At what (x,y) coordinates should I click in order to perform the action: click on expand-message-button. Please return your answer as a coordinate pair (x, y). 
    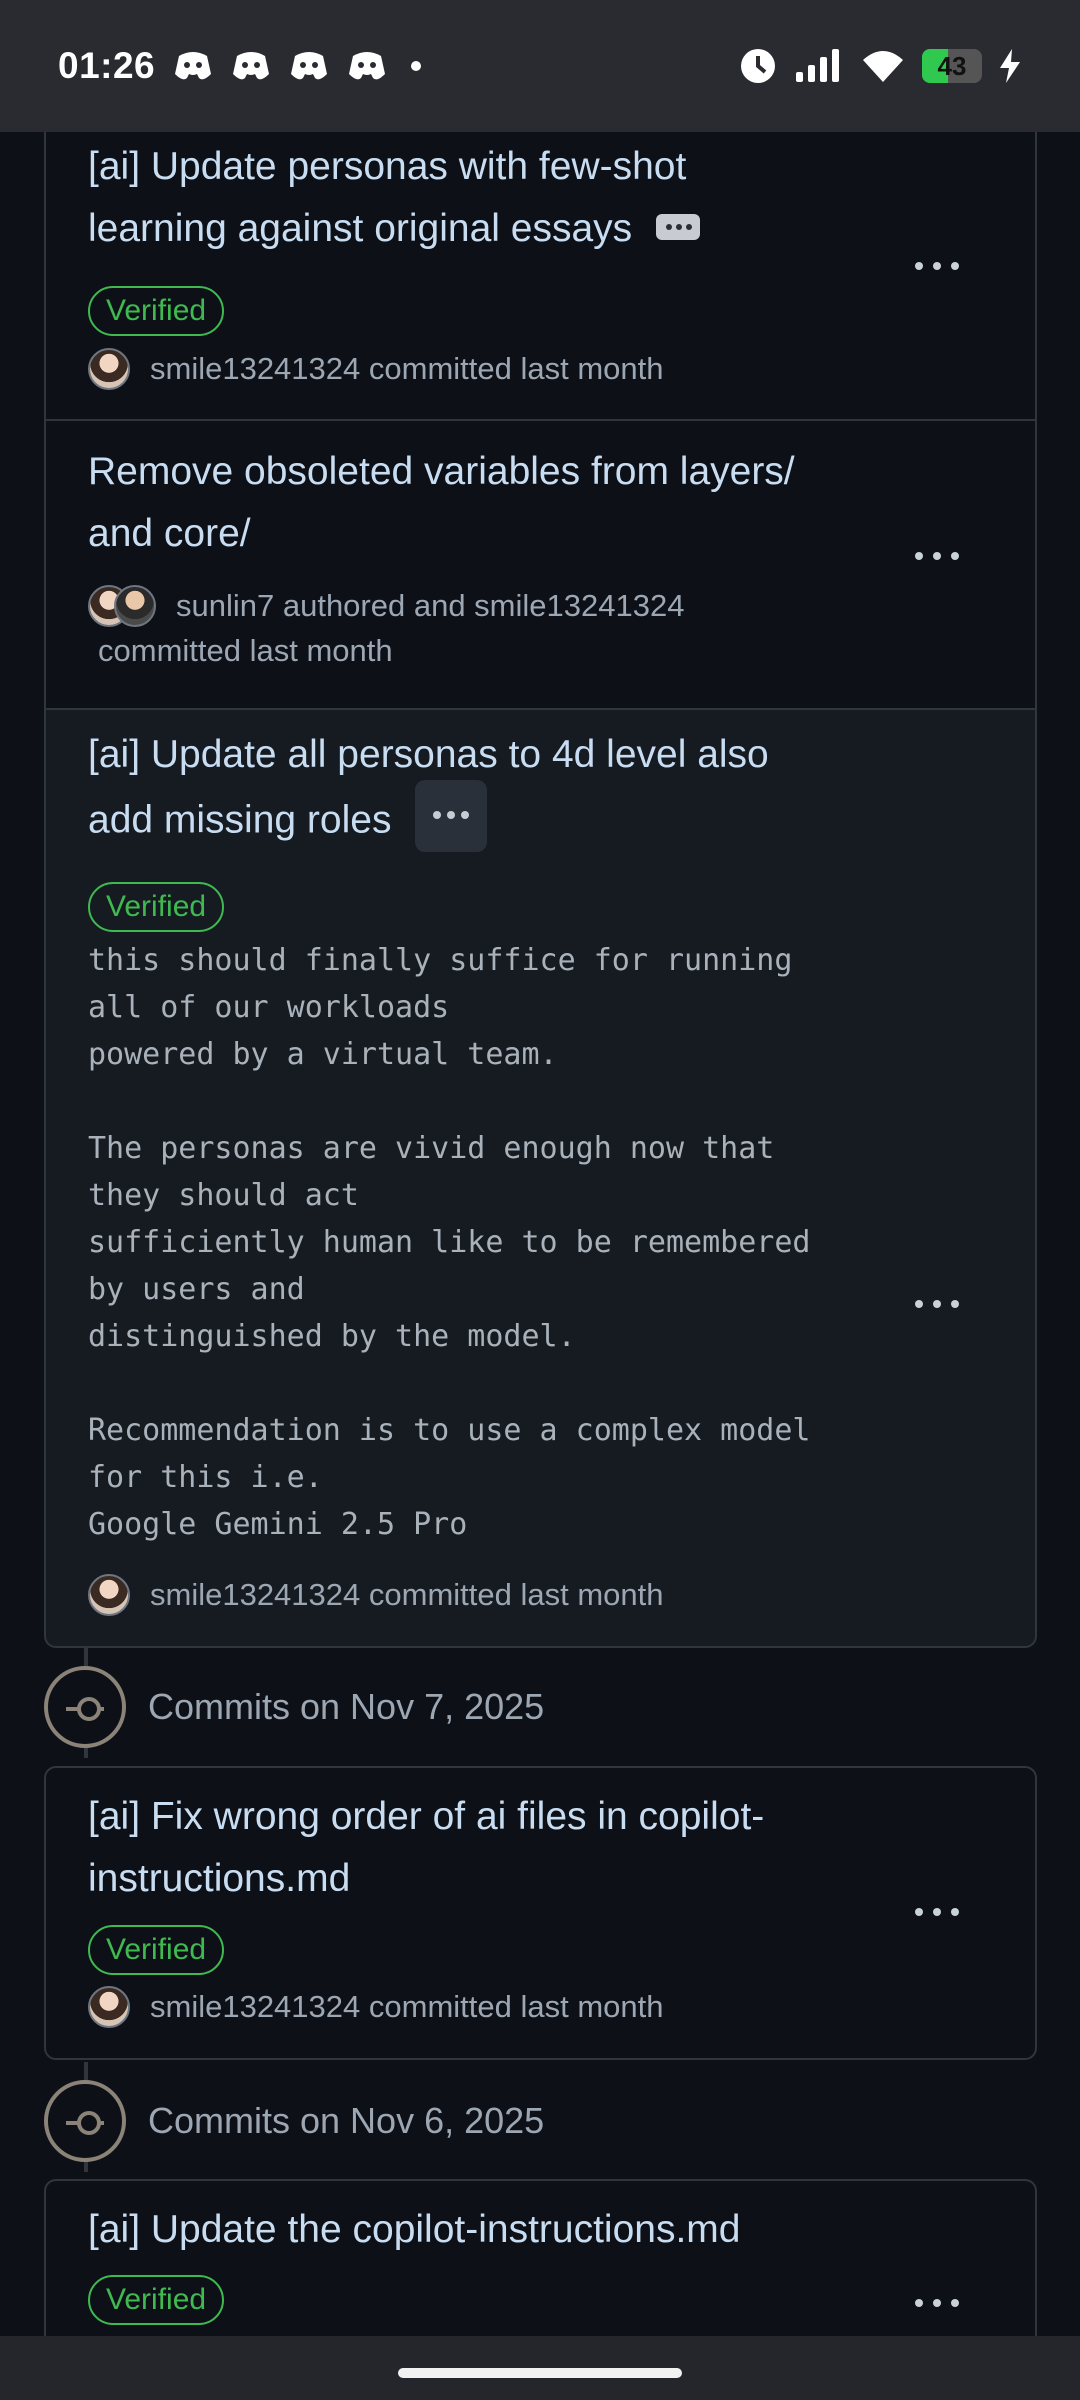
    Looking at the image, I should click on (678, 226).